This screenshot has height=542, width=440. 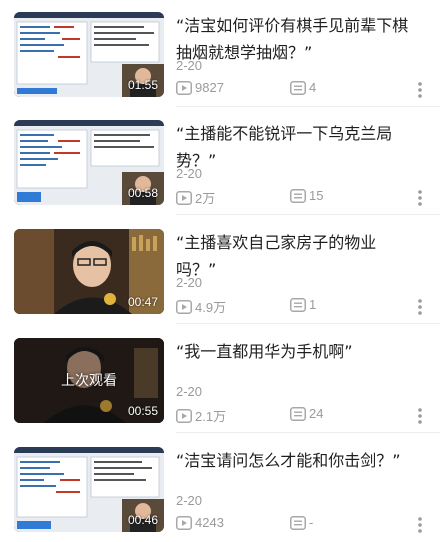 What do you see at coordinates (296, 147) in the screenshot?
I see `video-title: “主播能不能锐评一下乌克兰局势？”` at bounding box center [296, 147].